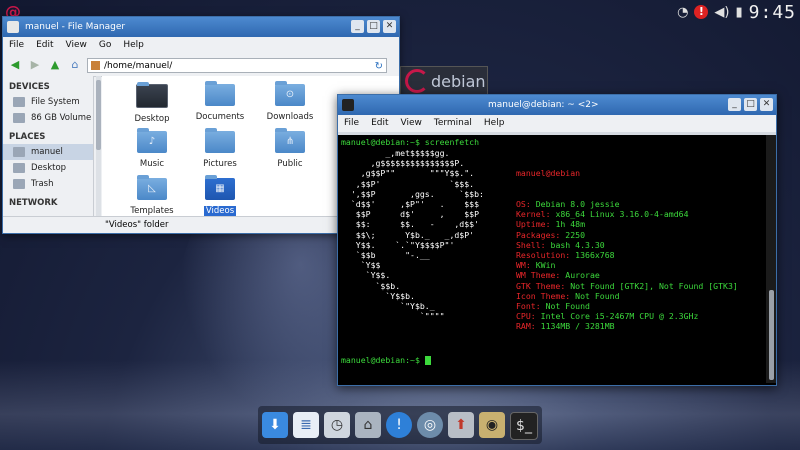 This screenshot has height=450, width=800. What do you see at coordinates (48, 184) in the screenshot?
I see `sidebar-item-trash: Trash` at bounding box center [48, 184].